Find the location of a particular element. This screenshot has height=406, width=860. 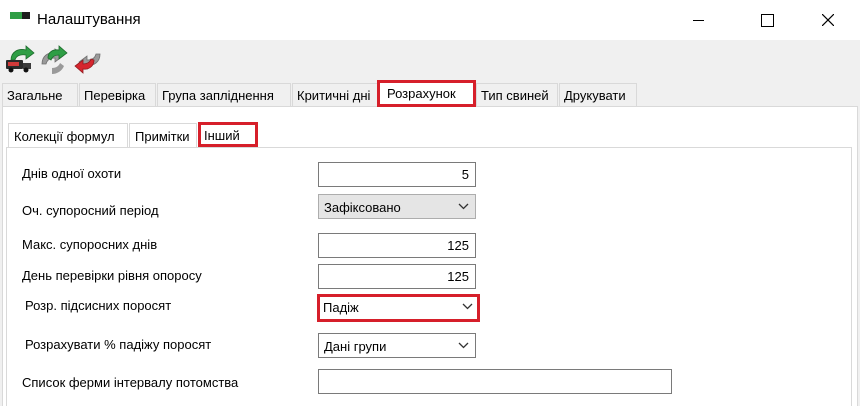

subtab-label: Інший is located at coordinates (222, 135).